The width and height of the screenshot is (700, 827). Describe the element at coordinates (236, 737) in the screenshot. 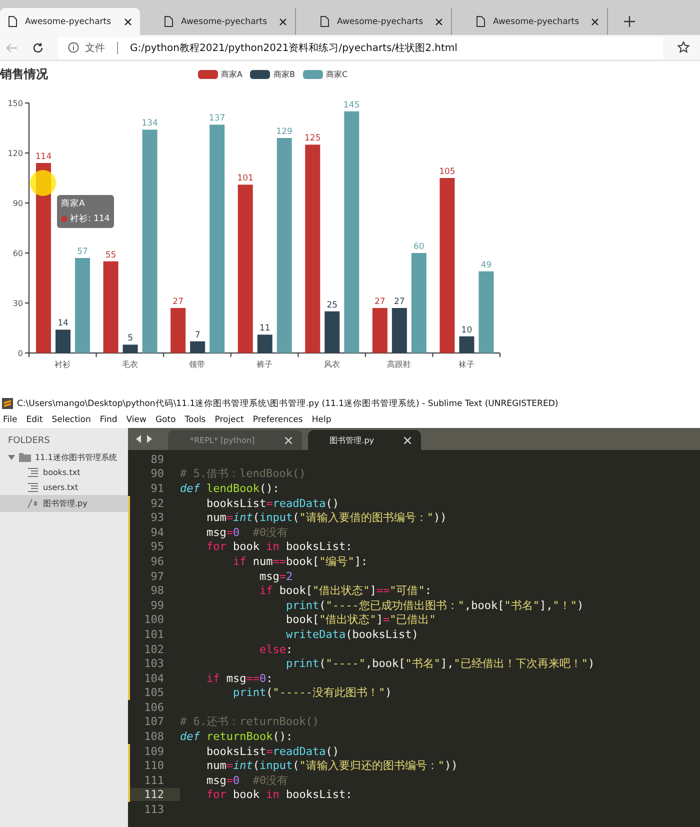

I see `code-line: def returnBook():` at that location.